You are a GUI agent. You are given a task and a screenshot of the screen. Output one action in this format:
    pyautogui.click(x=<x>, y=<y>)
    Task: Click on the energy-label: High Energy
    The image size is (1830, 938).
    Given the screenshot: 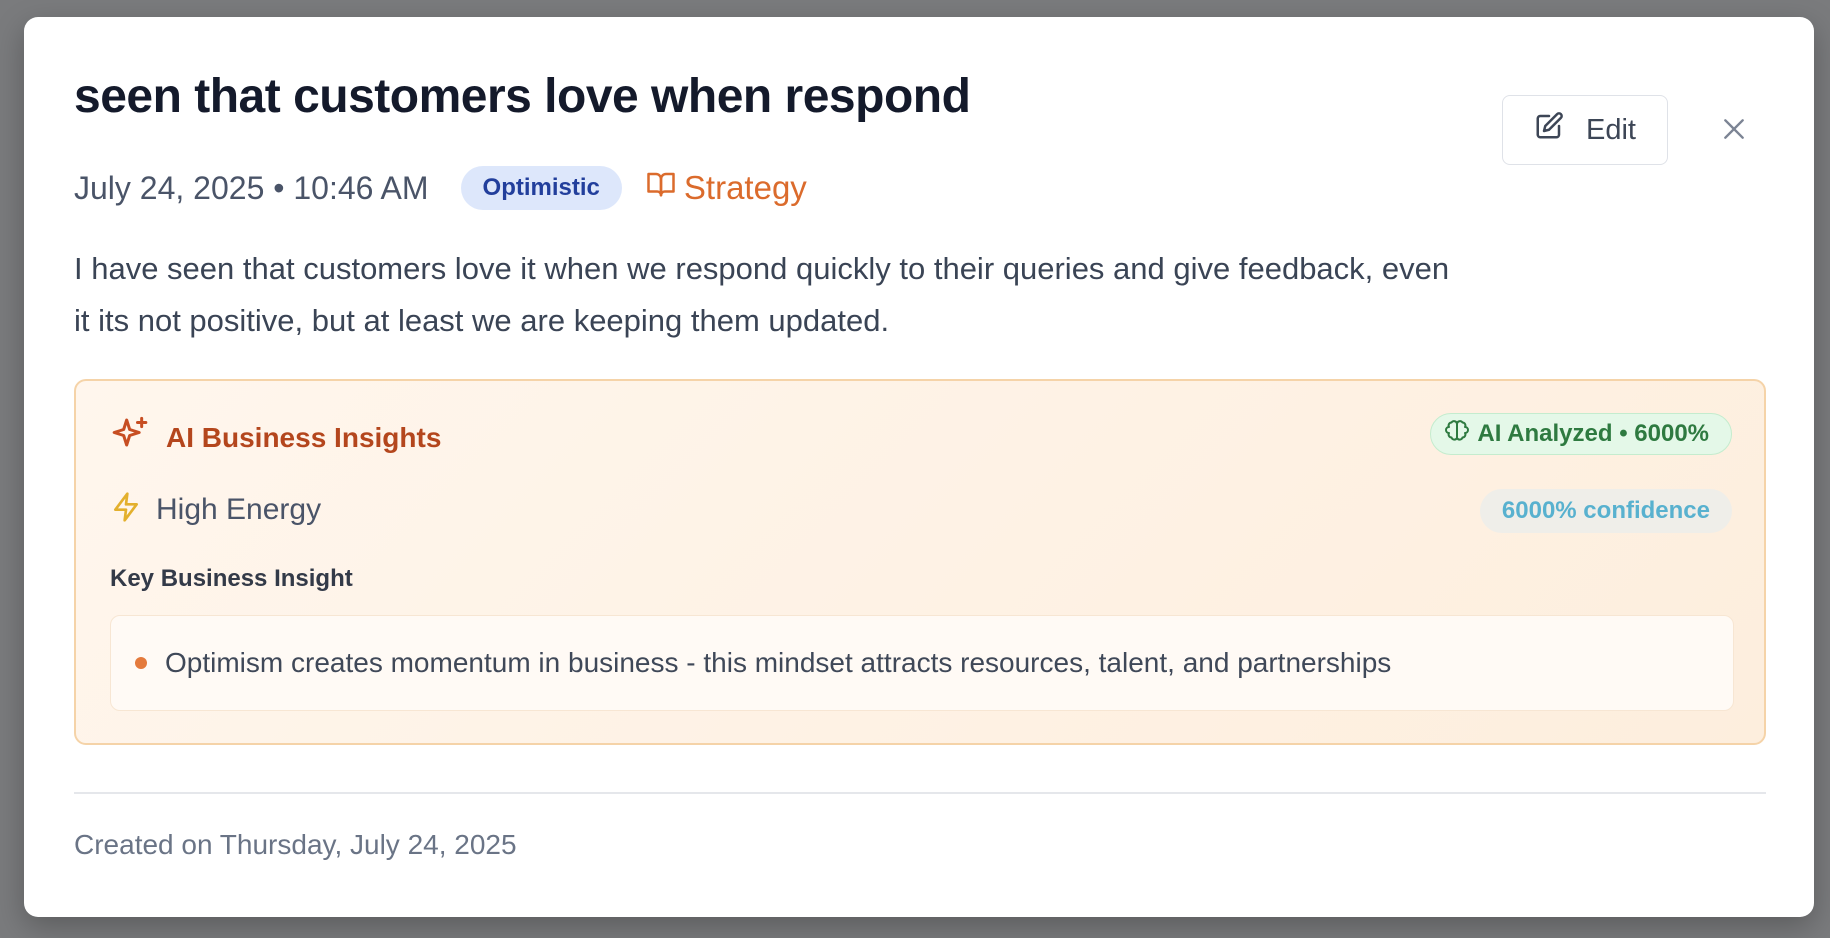 What is the action you would take?
    pyautogui.click(x=239, y=509)
    